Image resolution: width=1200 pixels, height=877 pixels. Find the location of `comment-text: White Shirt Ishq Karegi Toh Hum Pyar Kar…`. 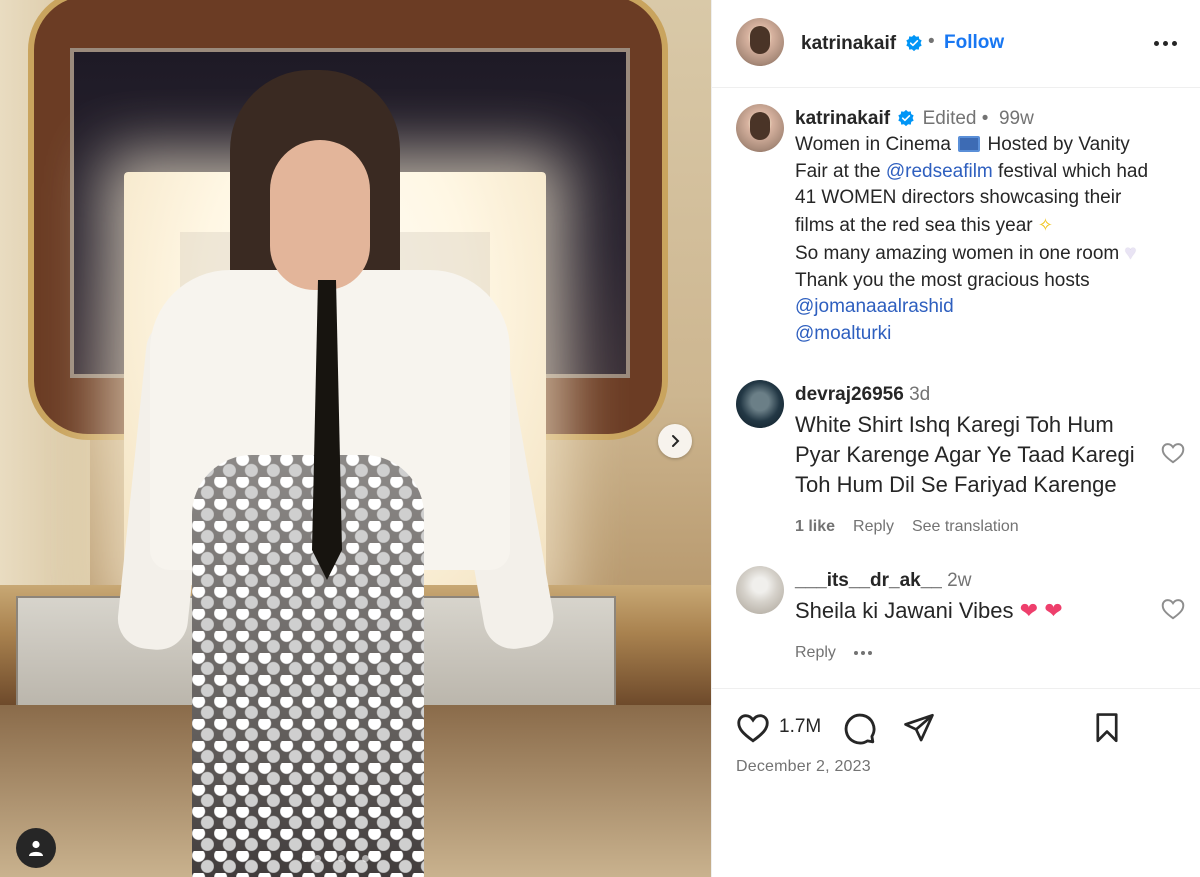

comment-text: White Shirt Ishq Karegi Toh Hum Pyar Kar… is located at coordinates (975, 455).